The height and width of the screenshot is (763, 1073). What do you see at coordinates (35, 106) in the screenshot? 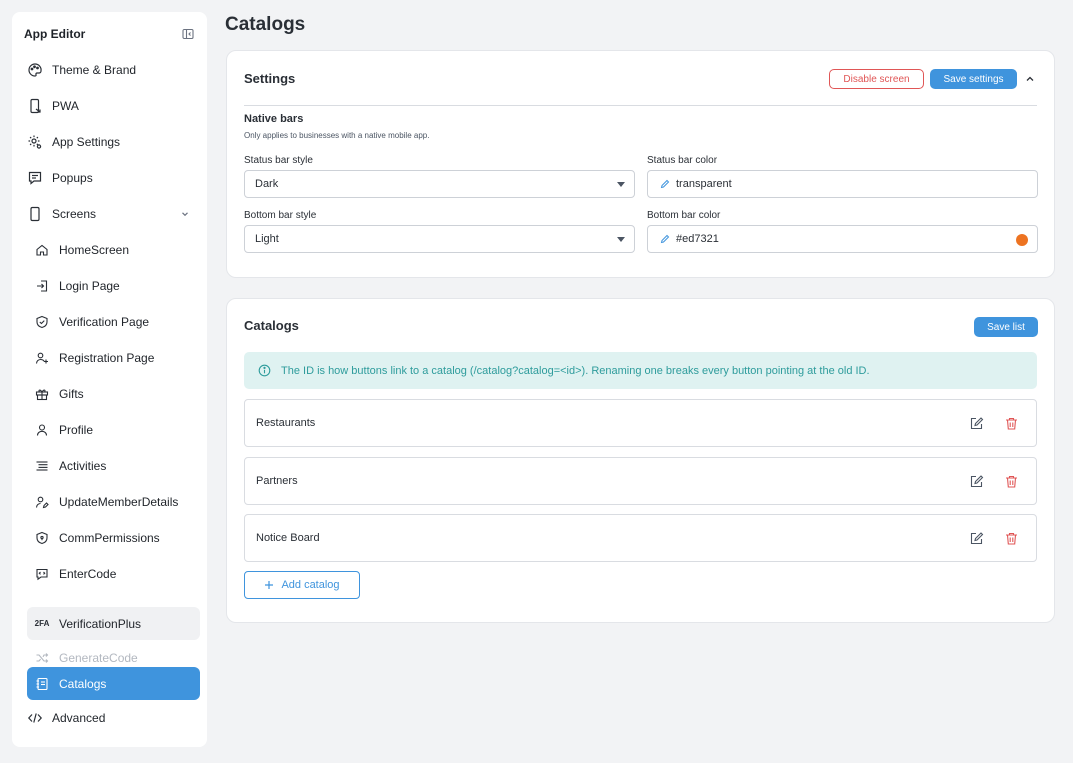
I see `phone-arrow-icon` at bounding box center [35, 106].